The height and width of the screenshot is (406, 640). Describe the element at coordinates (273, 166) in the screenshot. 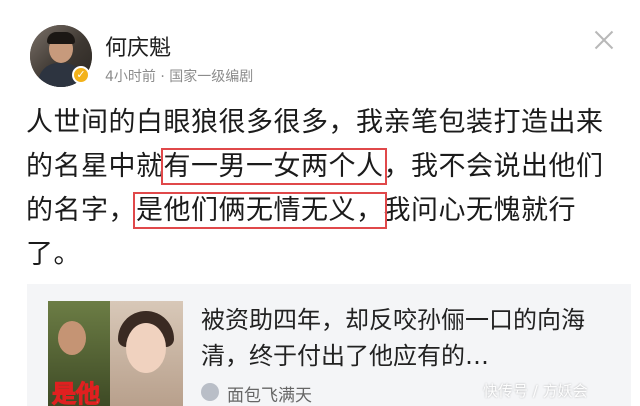

I see `highlight-box-1: 有一男一女两个人` at that location.